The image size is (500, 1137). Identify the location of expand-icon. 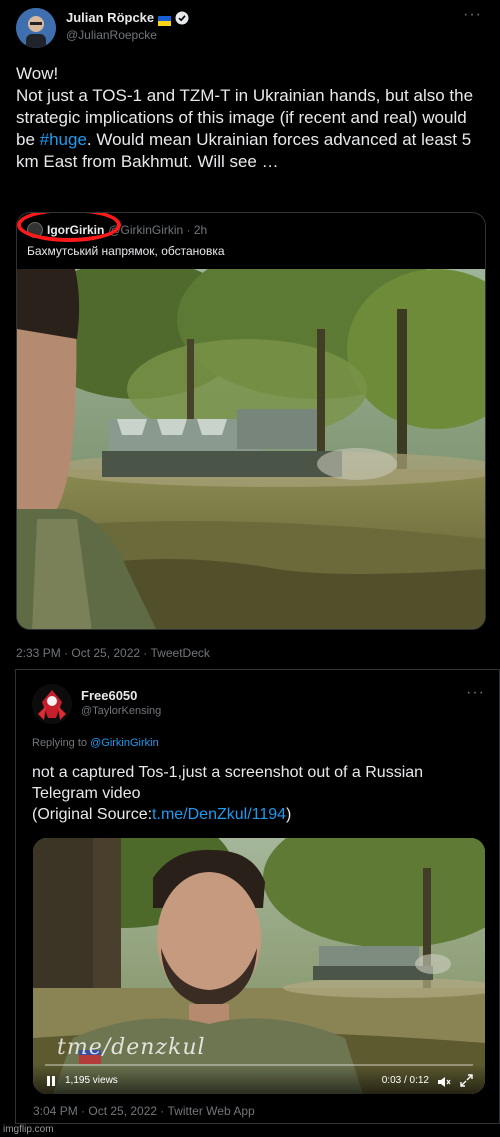
(466, 1080).